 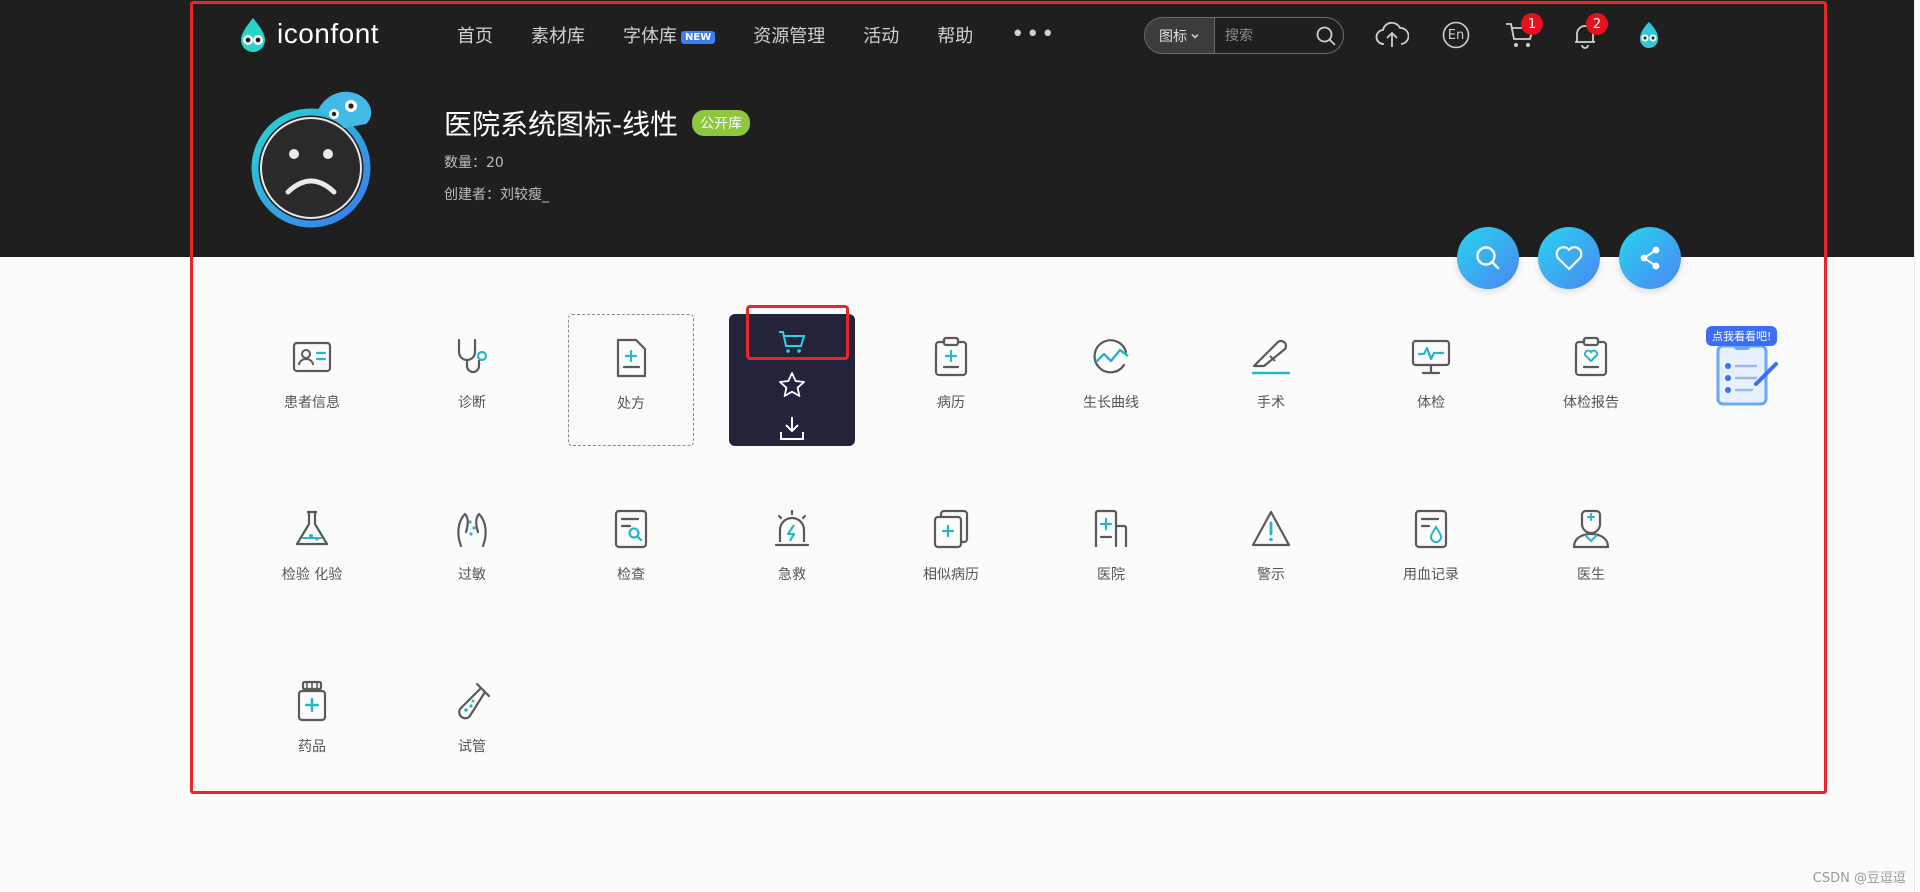 I want to click on scrollbar-track, so click(x=1917, y=446).